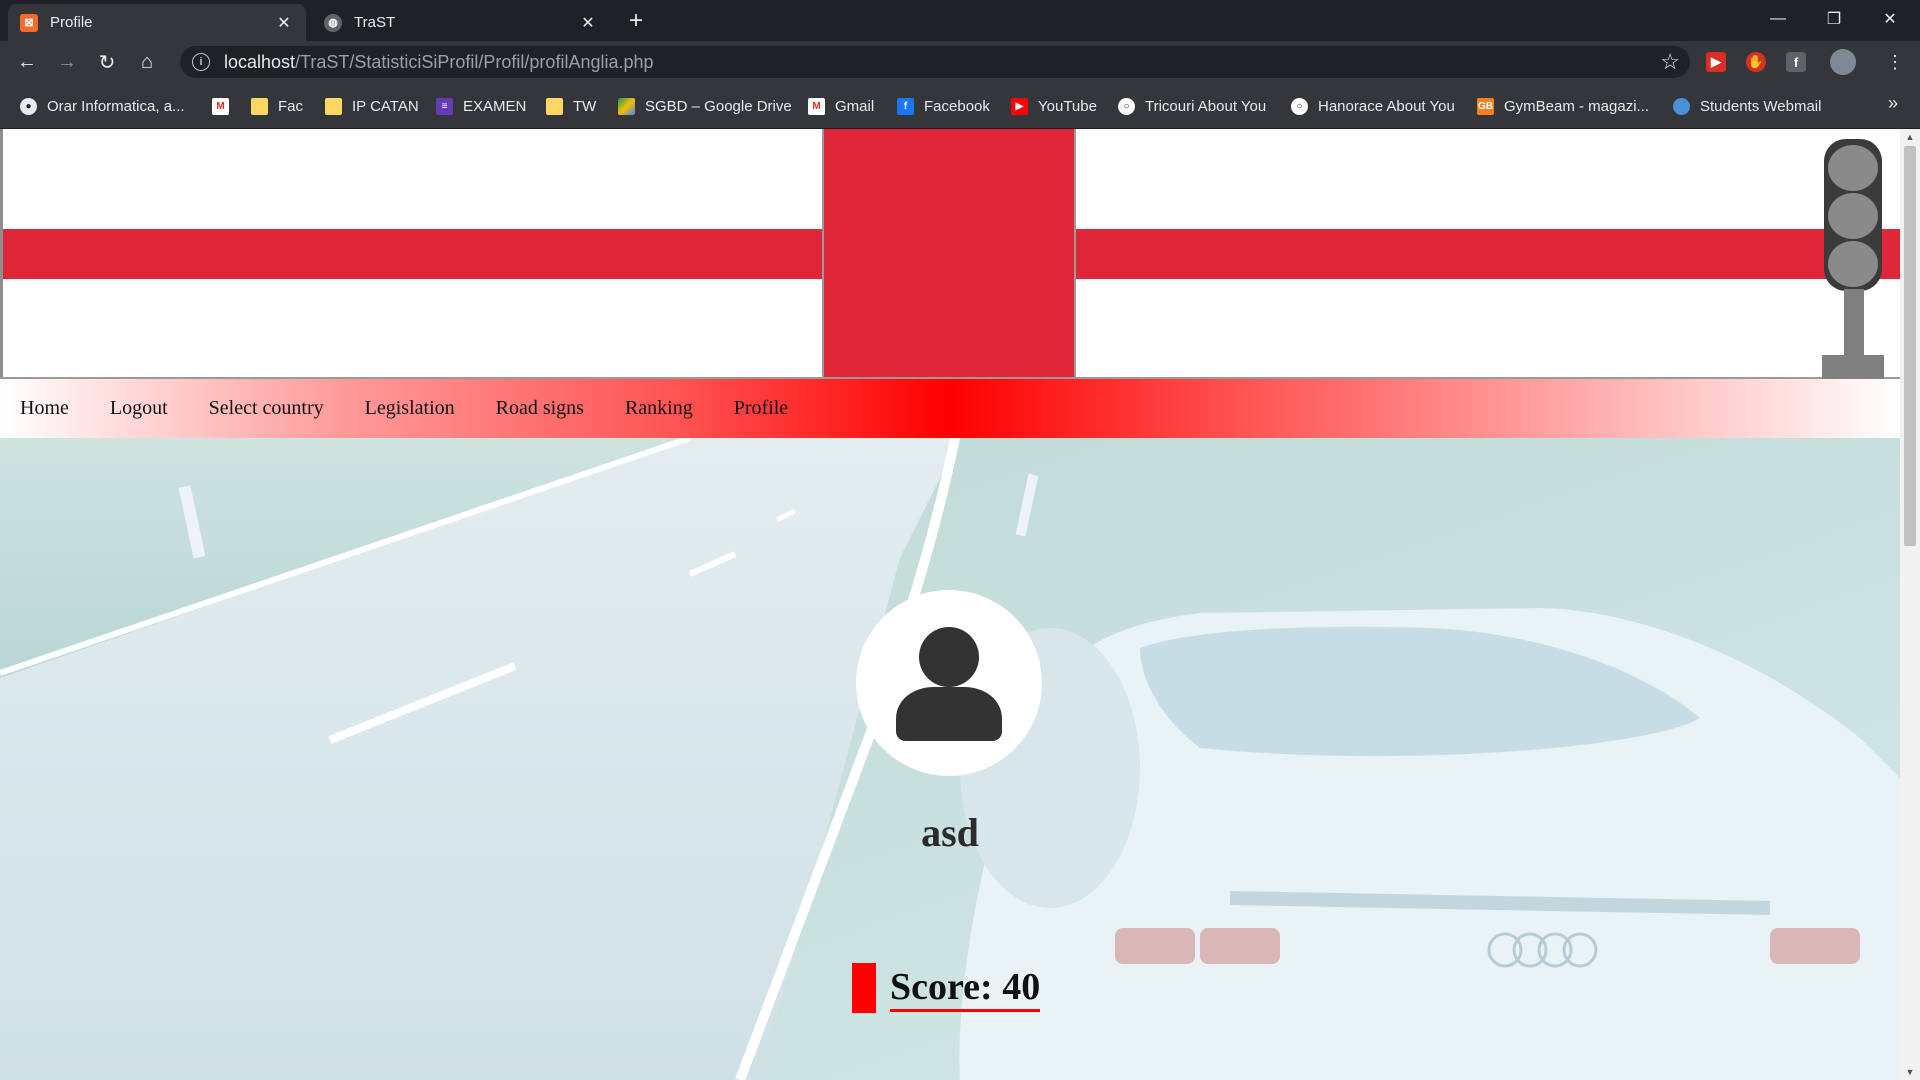 This screenshot has height=1080, width=1920. What do you see at coordinates (385, 106) in the screenshot?
I see `bookmark-label: IP CATAN` at bounding box center [385, 106].